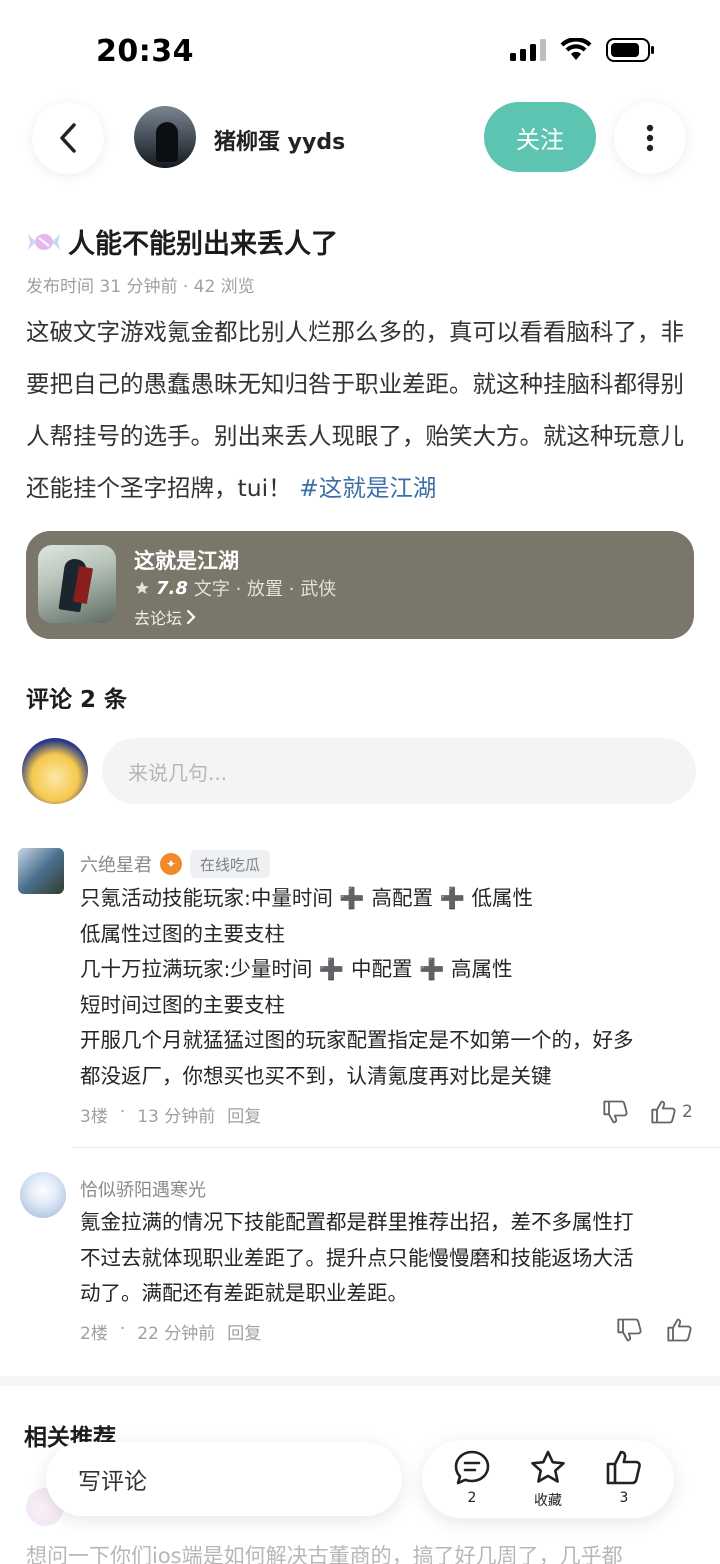 This screenshot has height=1564, width=720. Describe the element at coordinates (77, 584) in the screenshot. I see `game-icon` at that location.